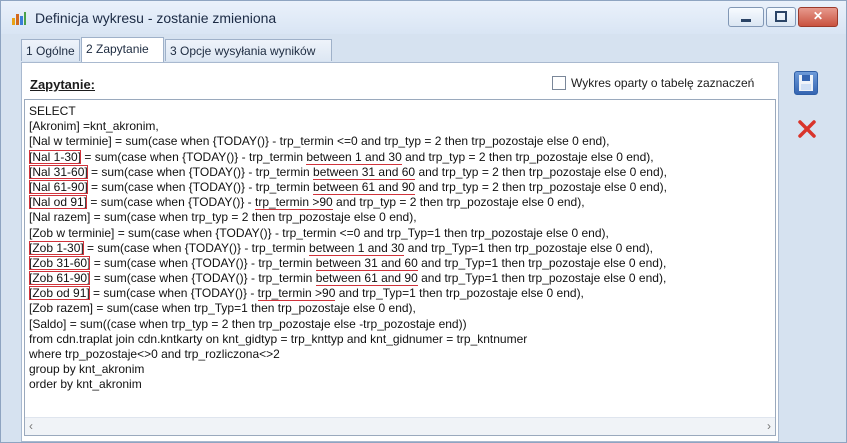  I want to click on minimize-icon, so click(746, 20).